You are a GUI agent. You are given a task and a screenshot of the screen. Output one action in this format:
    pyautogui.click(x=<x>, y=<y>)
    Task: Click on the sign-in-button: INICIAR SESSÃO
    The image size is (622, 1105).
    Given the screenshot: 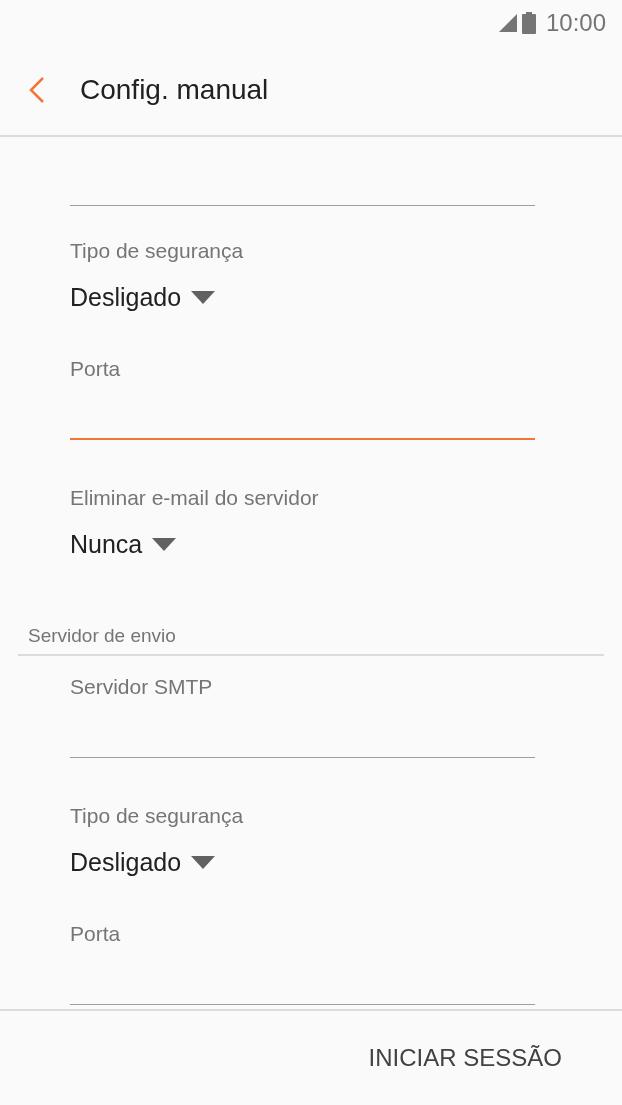 What is the action you would take?
    pyautogui.click(x=465, y=1058)
    